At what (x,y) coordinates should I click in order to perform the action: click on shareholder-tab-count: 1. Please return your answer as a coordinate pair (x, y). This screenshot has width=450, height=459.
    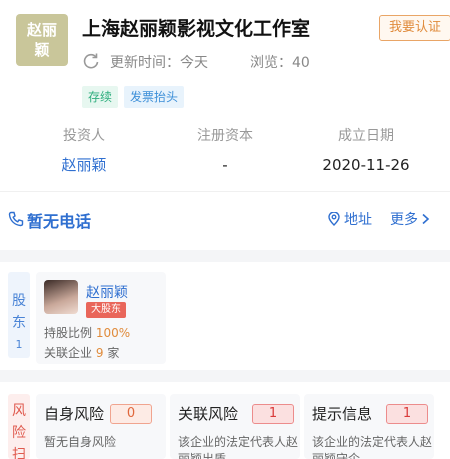
    Looking at the image, I should click on (19, 344).